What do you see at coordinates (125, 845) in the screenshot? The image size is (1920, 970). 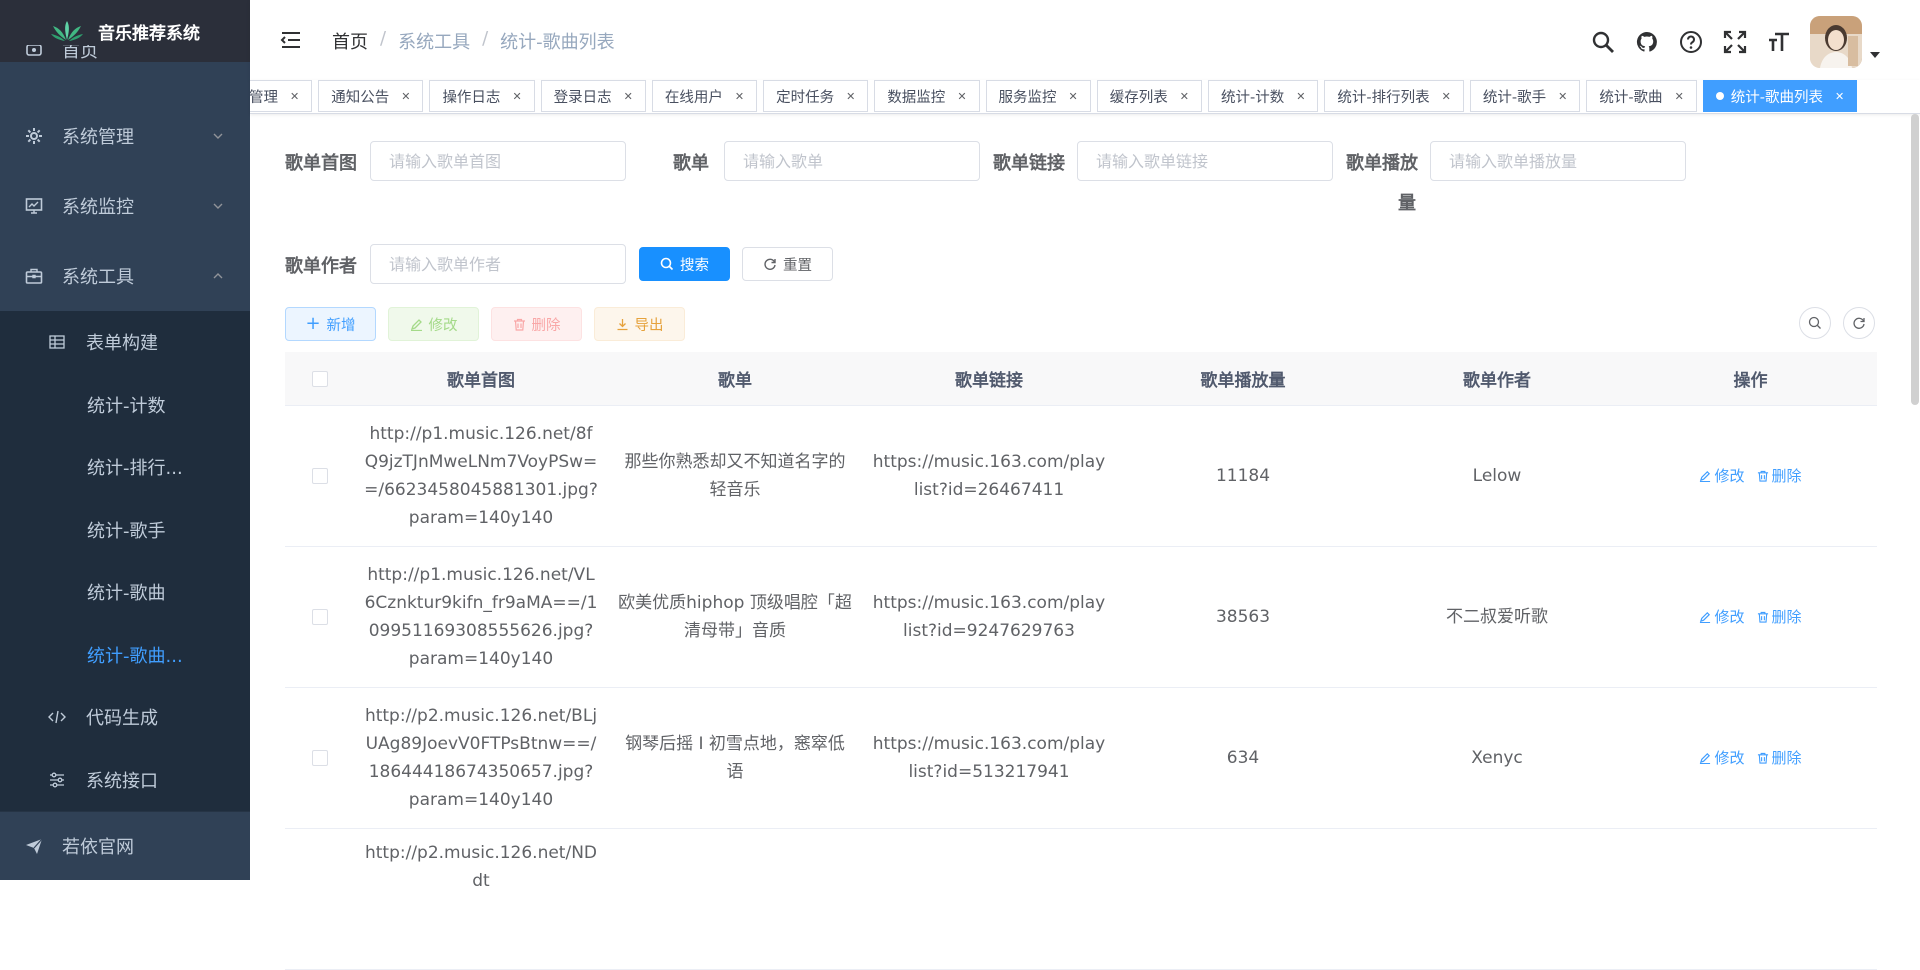 I see `sidebar-item-ruoyi-site: 若依官网` at bounding box center [125, 845].